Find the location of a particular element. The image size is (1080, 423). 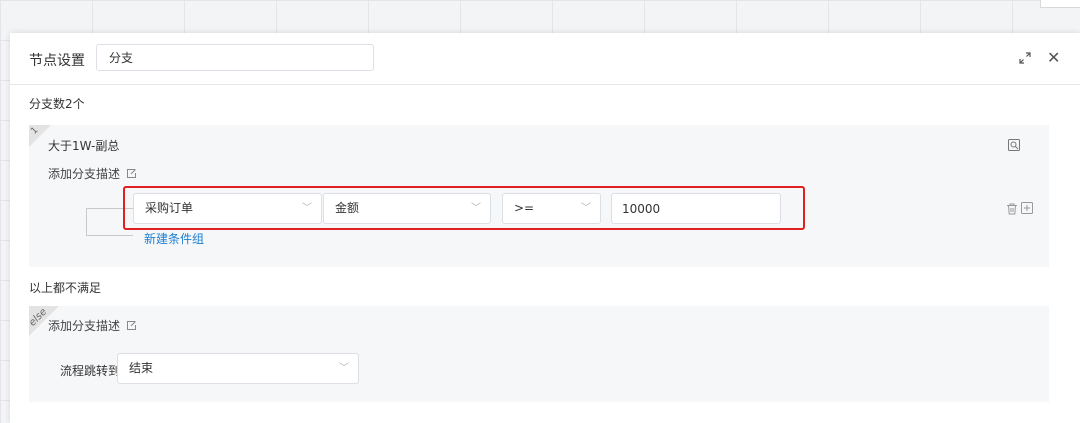

dialog-title: 节点设置 is located at coordinates (57, 61).